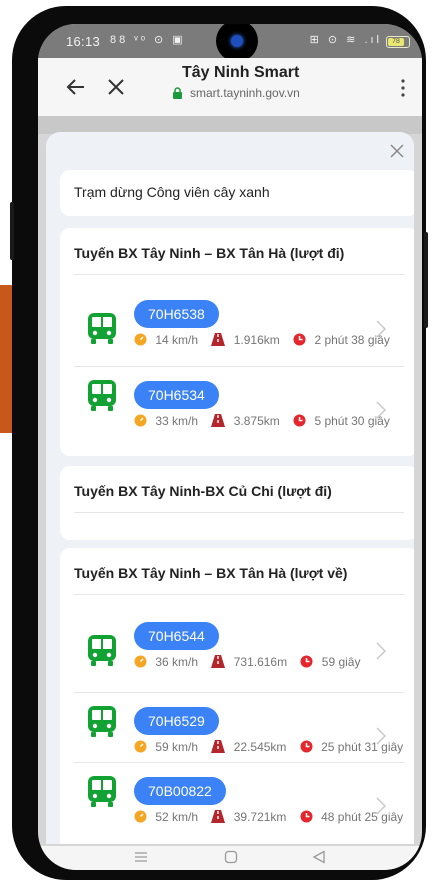 Image resolution: width=440 pixels, height=882 pixels. What do you see at coordinates (172, 192) in the screenshot?
I see `stop-name: Trạm dừng Công viên cây xanh` at bounding box center [172, 192].